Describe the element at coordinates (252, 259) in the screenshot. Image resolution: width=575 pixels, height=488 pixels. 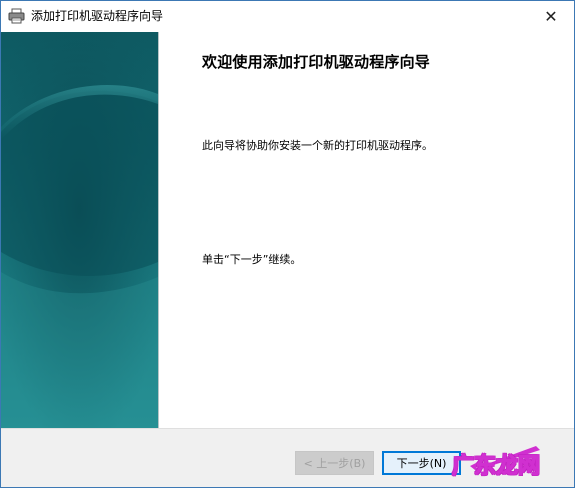
I see `continue-hint: 单击“下一步”继续。` at that location.